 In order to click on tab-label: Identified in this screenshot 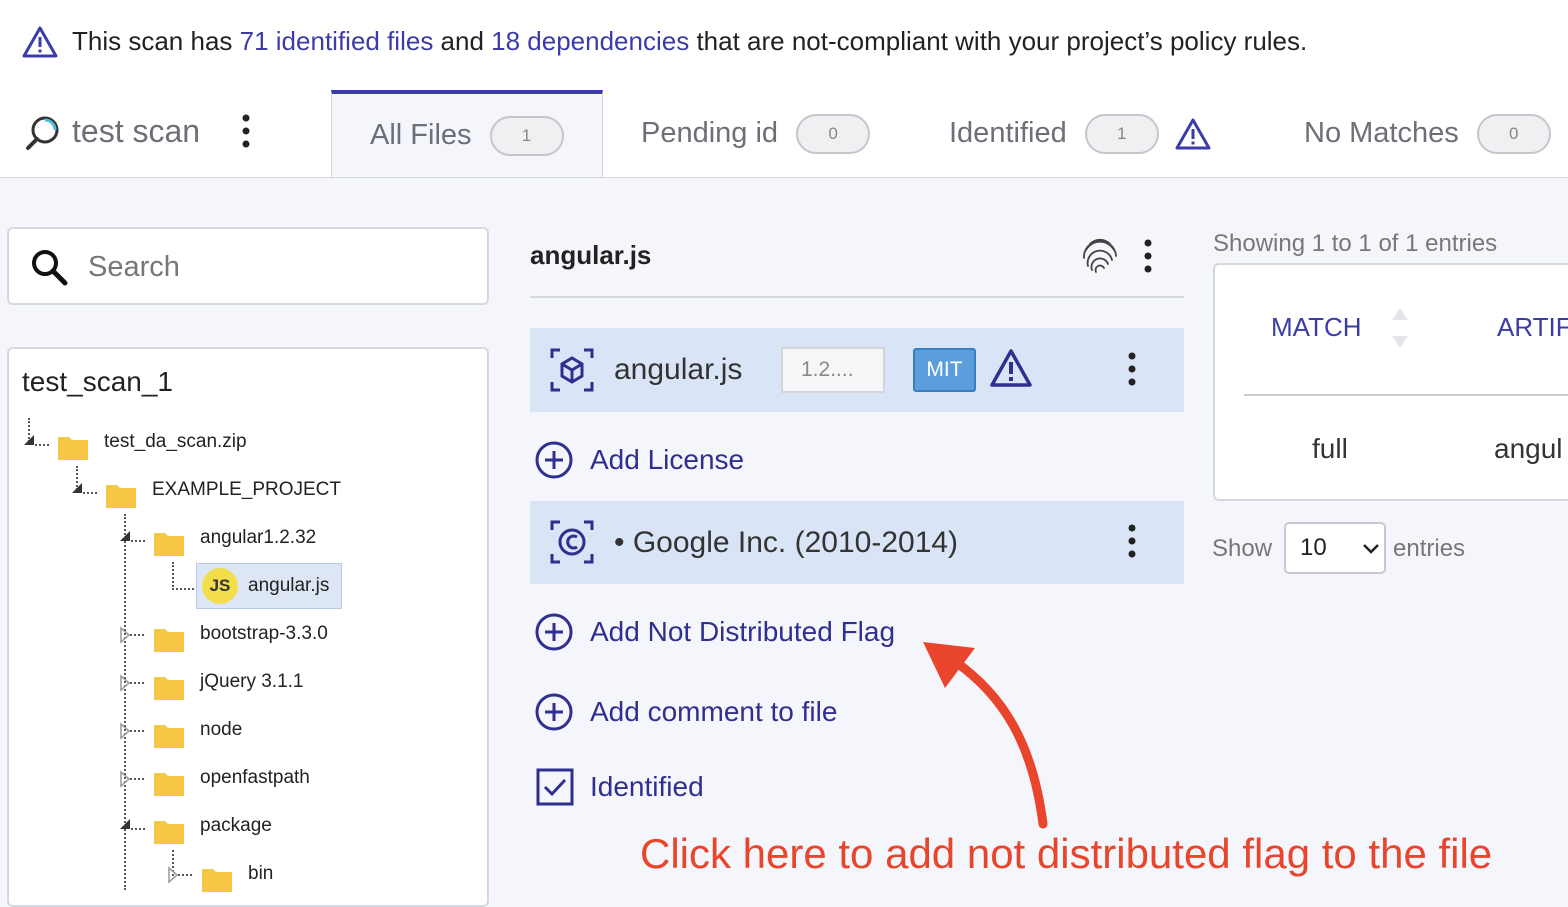, I will do `click(1008, 133)`.